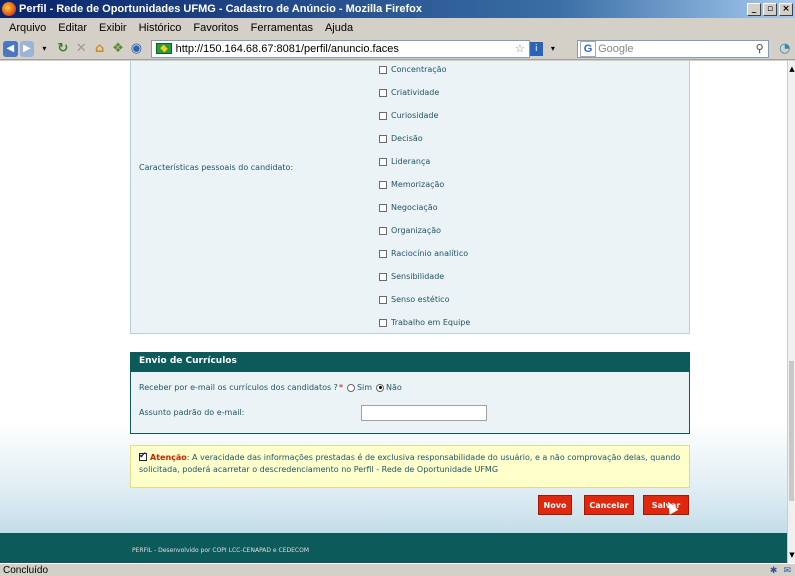 This screenshot has height=576, width=795. What do you see at coordinates (791, 555) in the screenshot?
I see `scroll-down-icon: ▼` at bounding box center [791, 555].